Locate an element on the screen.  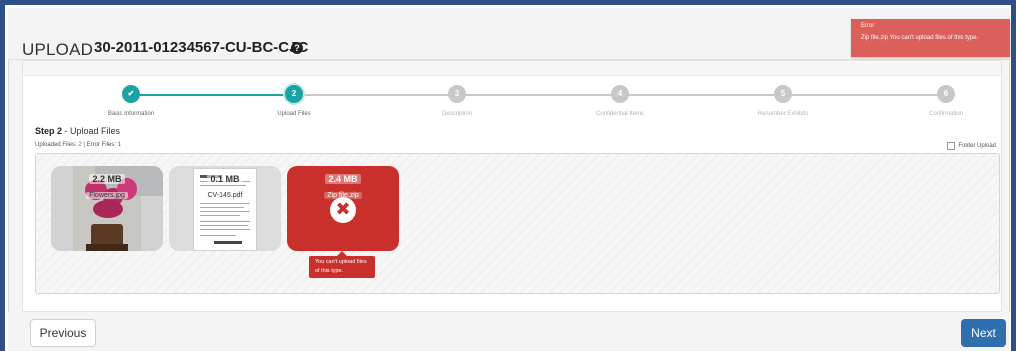
step-confirmation: 6 Confirmation is located at coordinates (946, 101).